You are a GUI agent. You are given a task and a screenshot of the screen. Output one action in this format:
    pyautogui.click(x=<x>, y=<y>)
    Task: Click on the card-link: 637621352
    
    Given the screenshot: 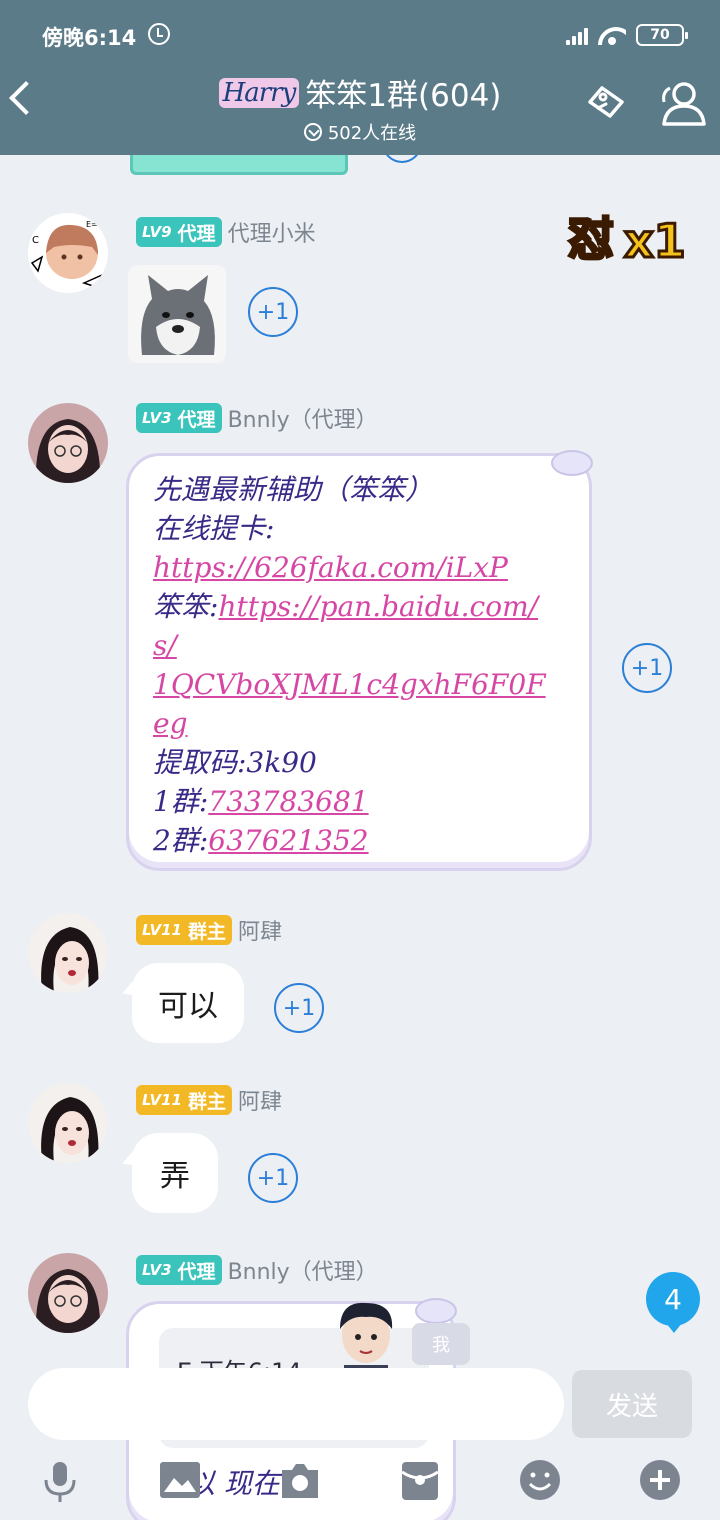 What is the action you would take?
    pyautogui.click(x=288, y=840)
    